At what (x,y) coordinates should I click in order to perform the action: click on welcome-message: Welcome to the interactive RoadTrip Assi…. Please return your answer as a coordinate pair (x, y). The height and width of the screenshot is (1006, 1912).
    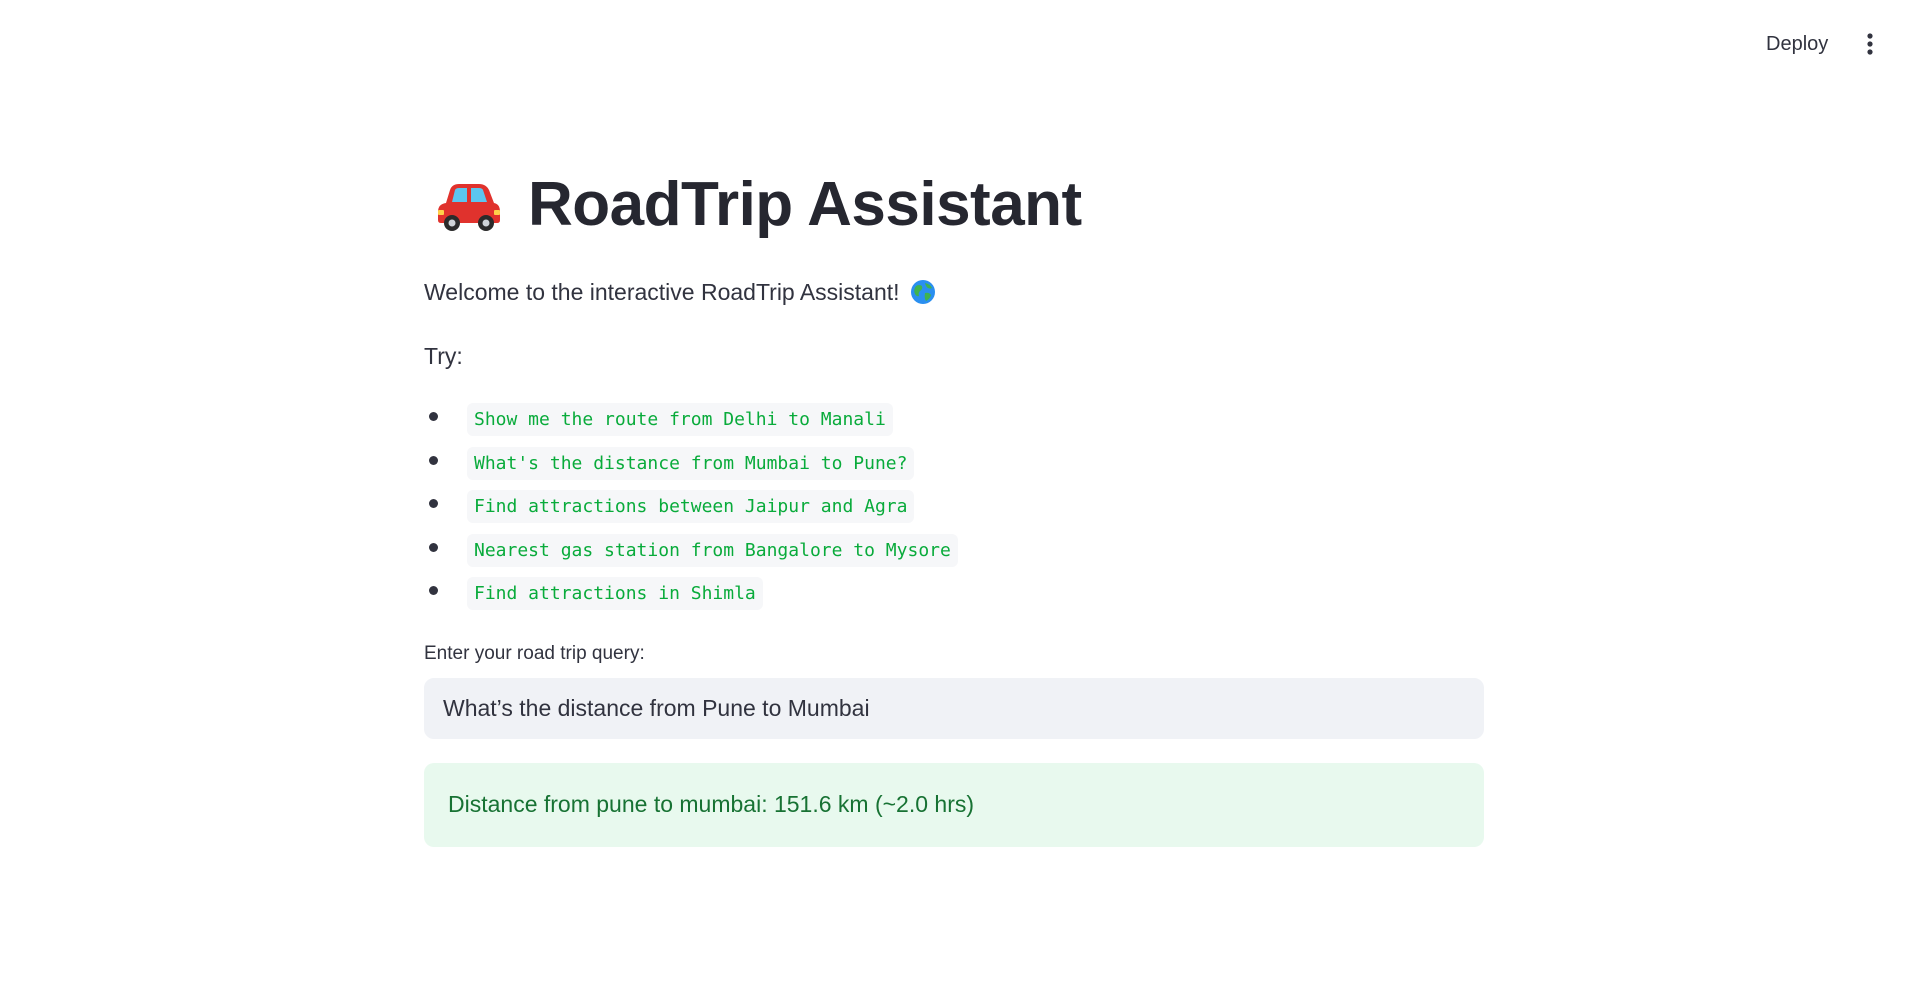
    Looking at the image, I should click on (954, 292).